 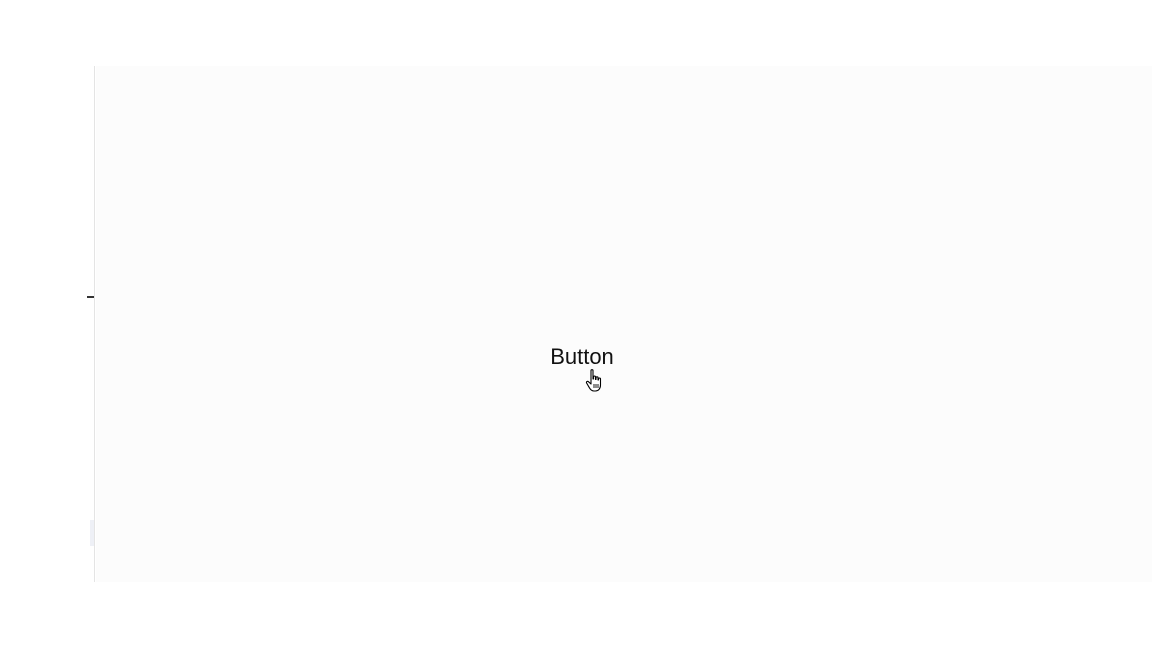 I want to click on demo-button: Button, so click(x=582, y=357).